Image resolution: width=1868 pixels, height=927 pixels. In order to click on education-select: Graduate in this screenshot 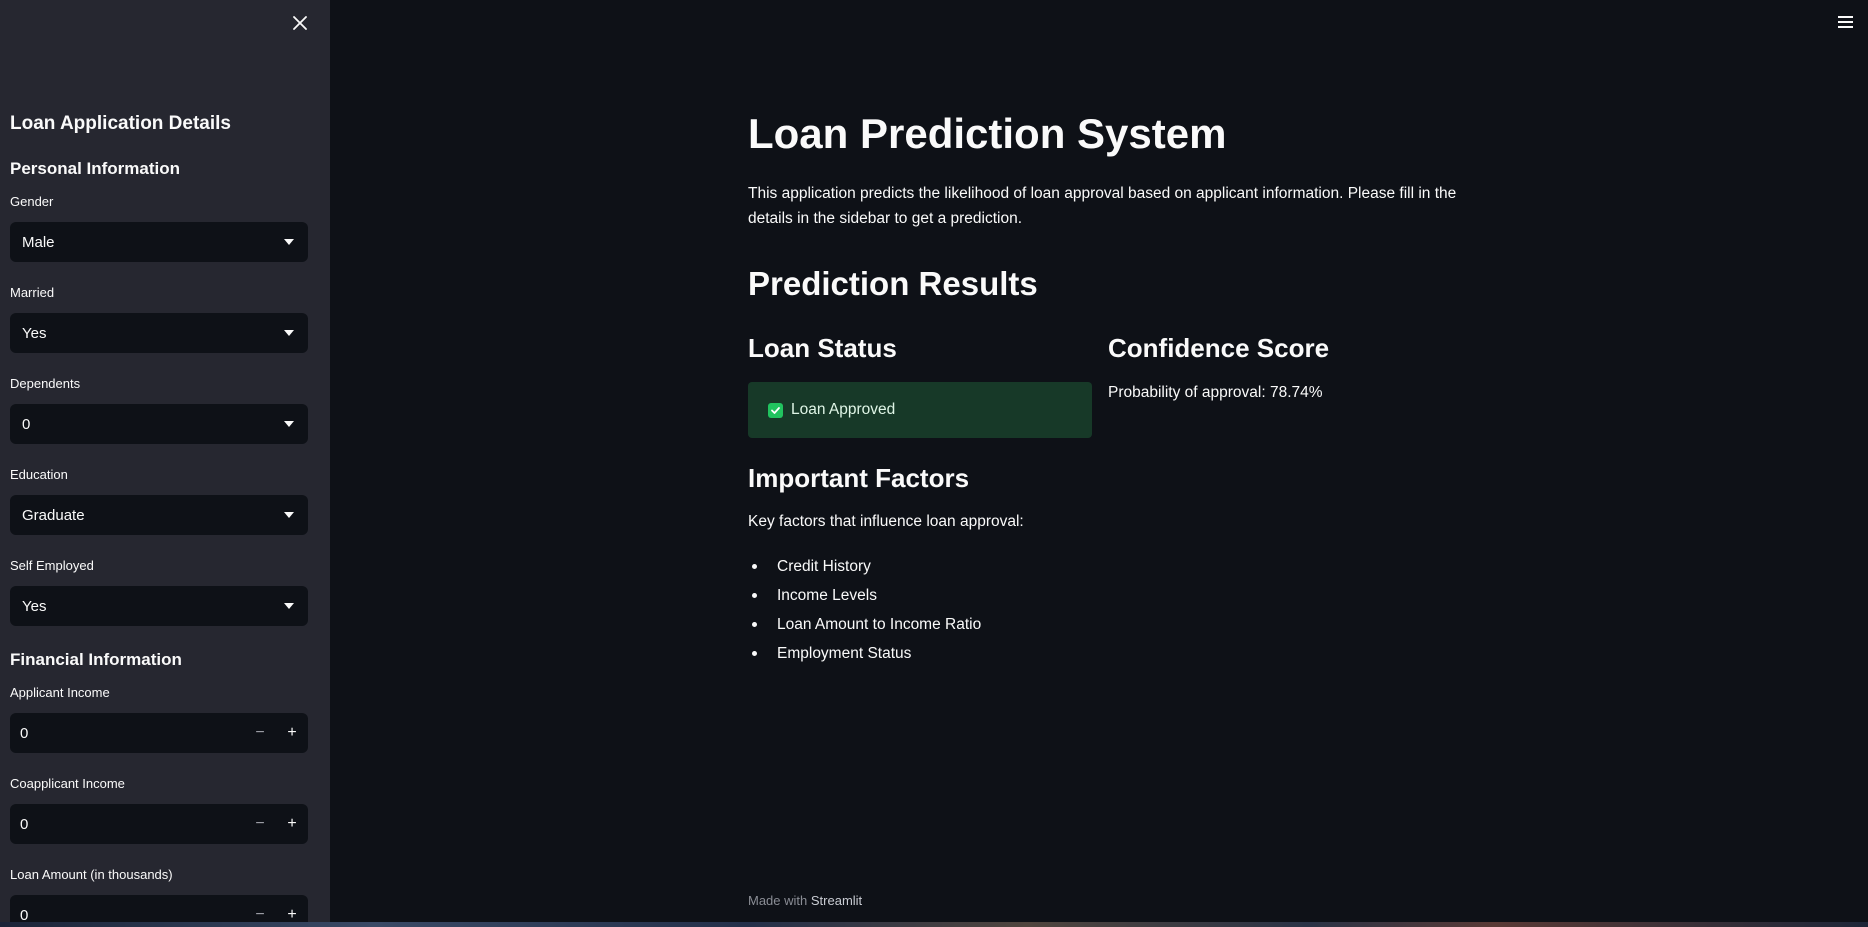, I will do `click(159, 515)`.